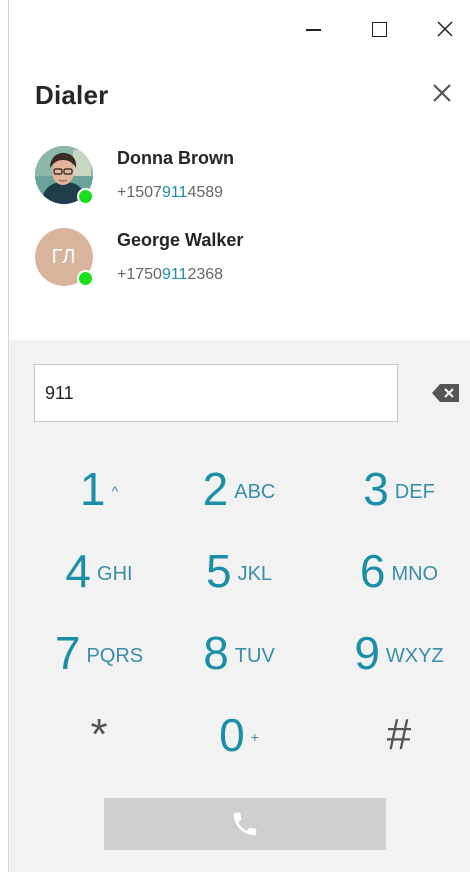  I want to click on key-letters: ABC, so click(255, 491).